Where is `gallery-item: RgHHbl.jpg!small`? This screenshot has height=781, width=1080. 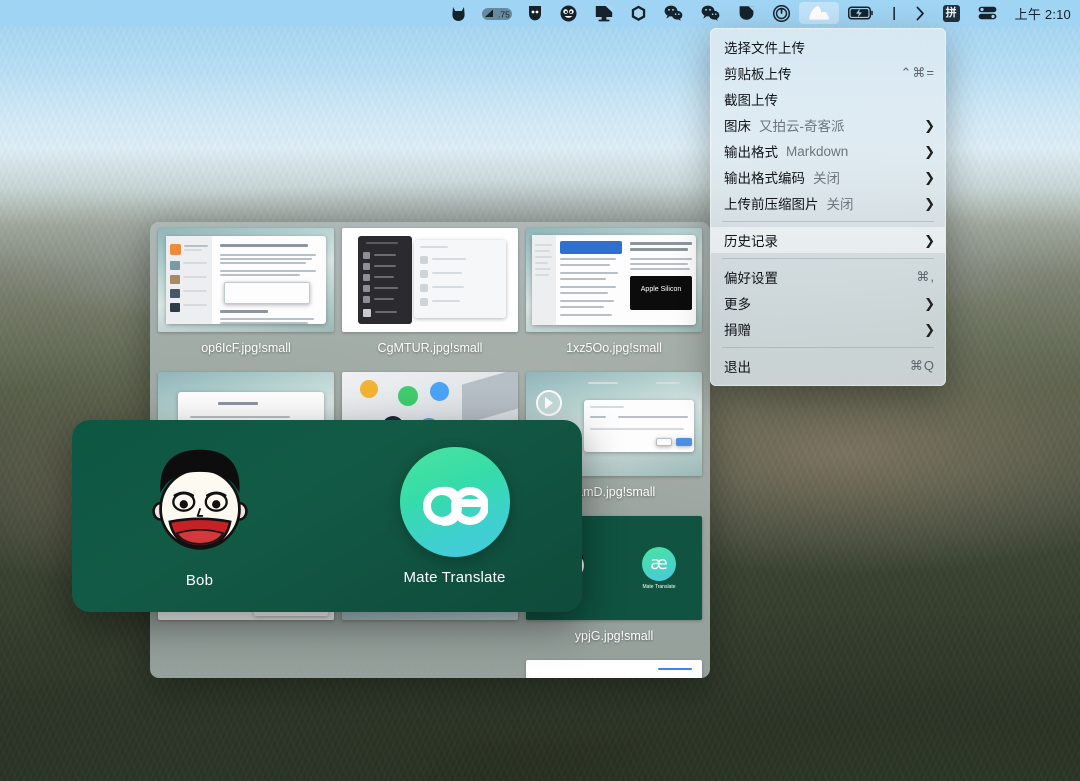
gallery-item: RgHHbl.jpg!small is located at coordinates (614, 669).